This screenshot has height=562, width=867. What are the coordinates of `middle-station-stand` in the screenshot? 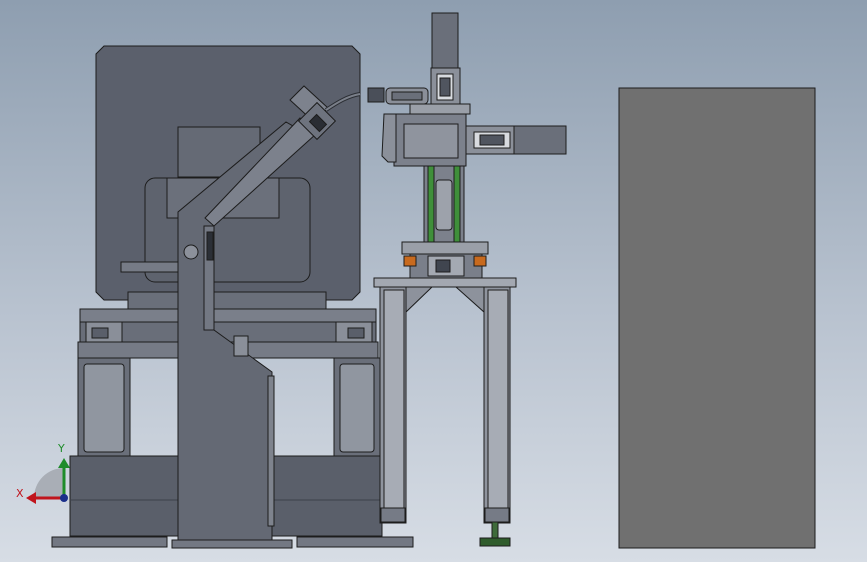 It's located at (445, 412).